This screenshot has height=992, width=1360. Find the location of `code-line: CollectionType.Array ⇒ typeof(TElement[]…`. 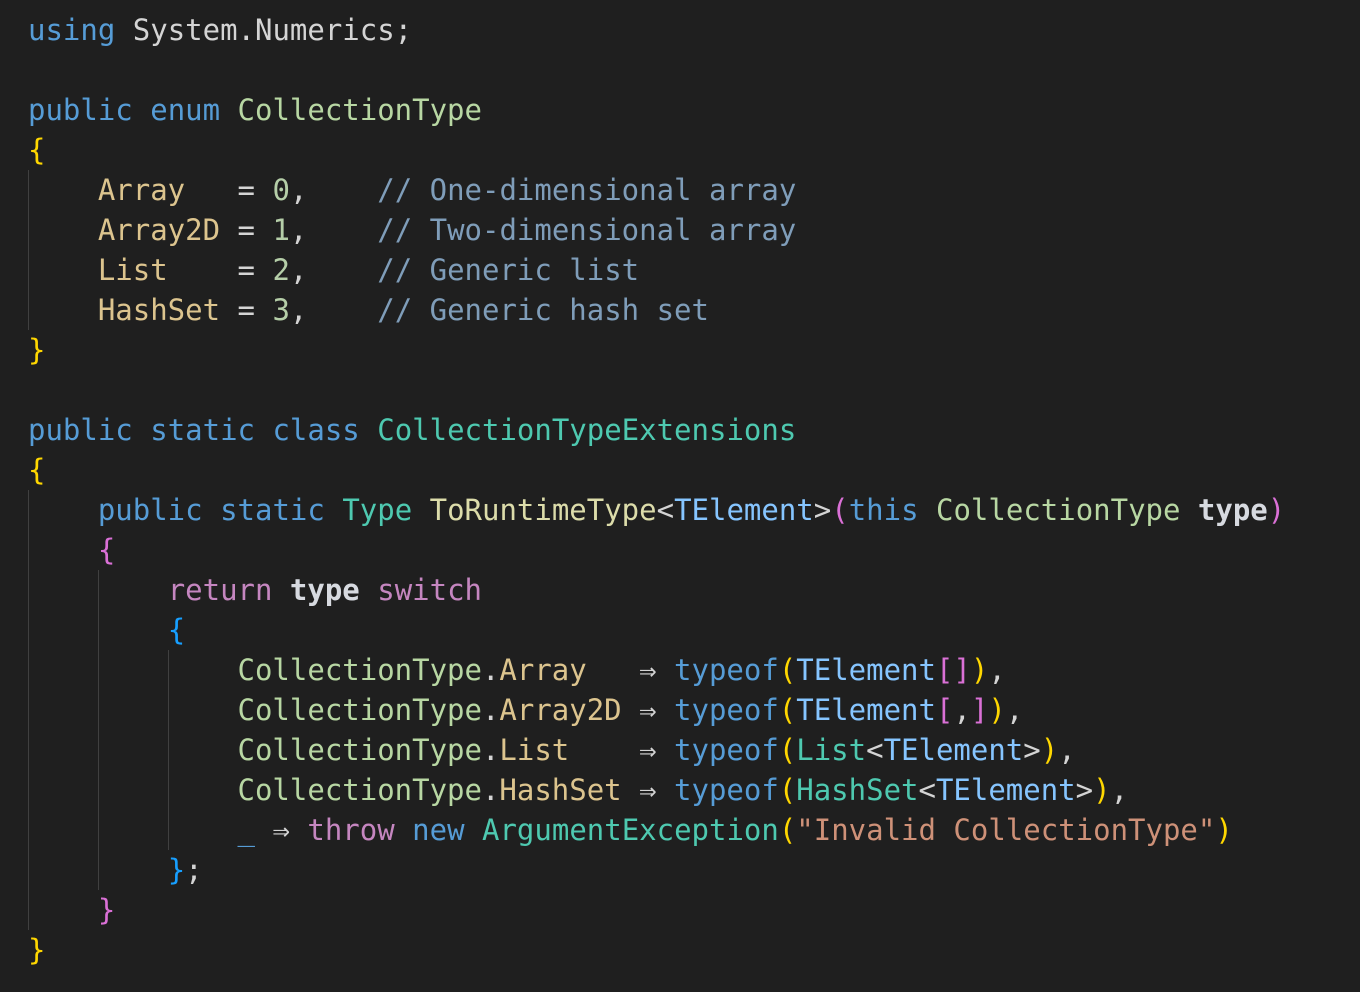

code-line: CollectionType.Array ⇒ typeof(TElement[]… is located at coordinates (656, 670).